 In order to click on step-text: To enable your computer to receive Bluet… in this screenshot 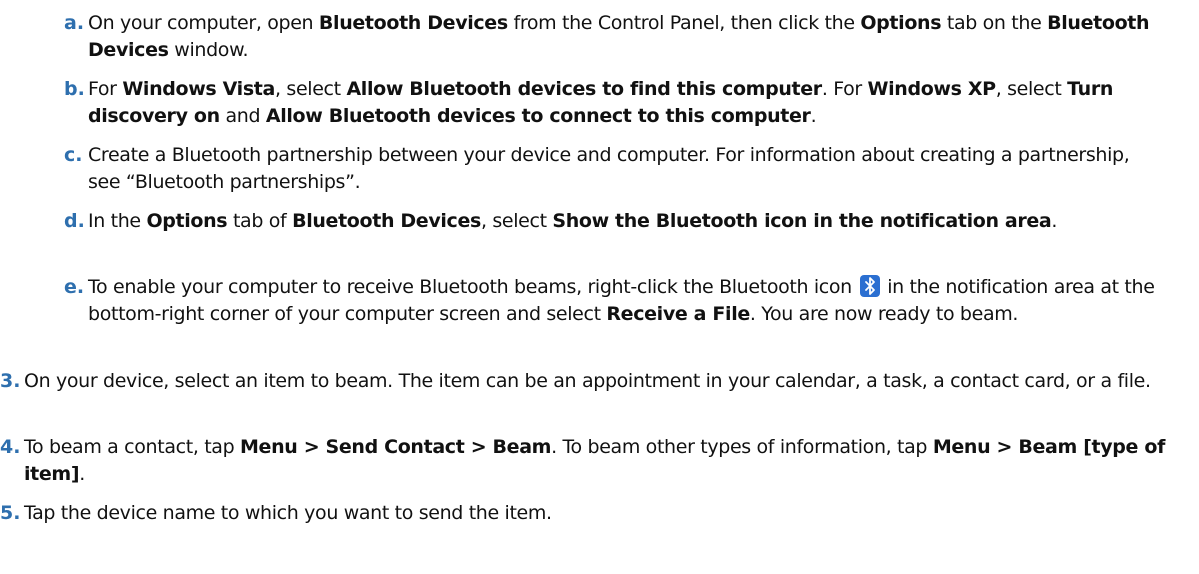, I will do `click(621, 300)`.